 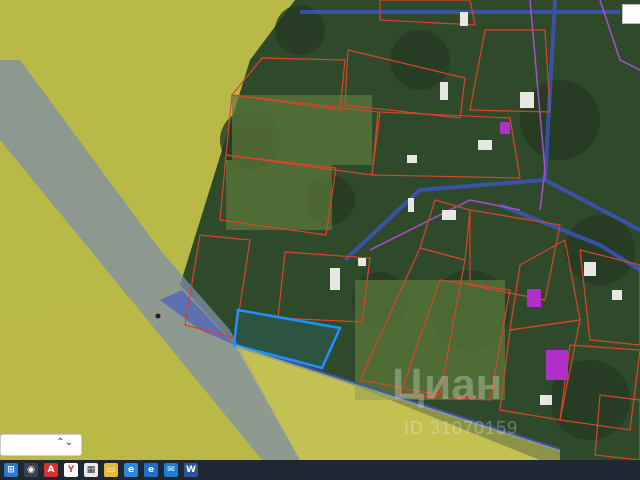 I want to click on folder-icon: ▭, so click(x=111, y=470).